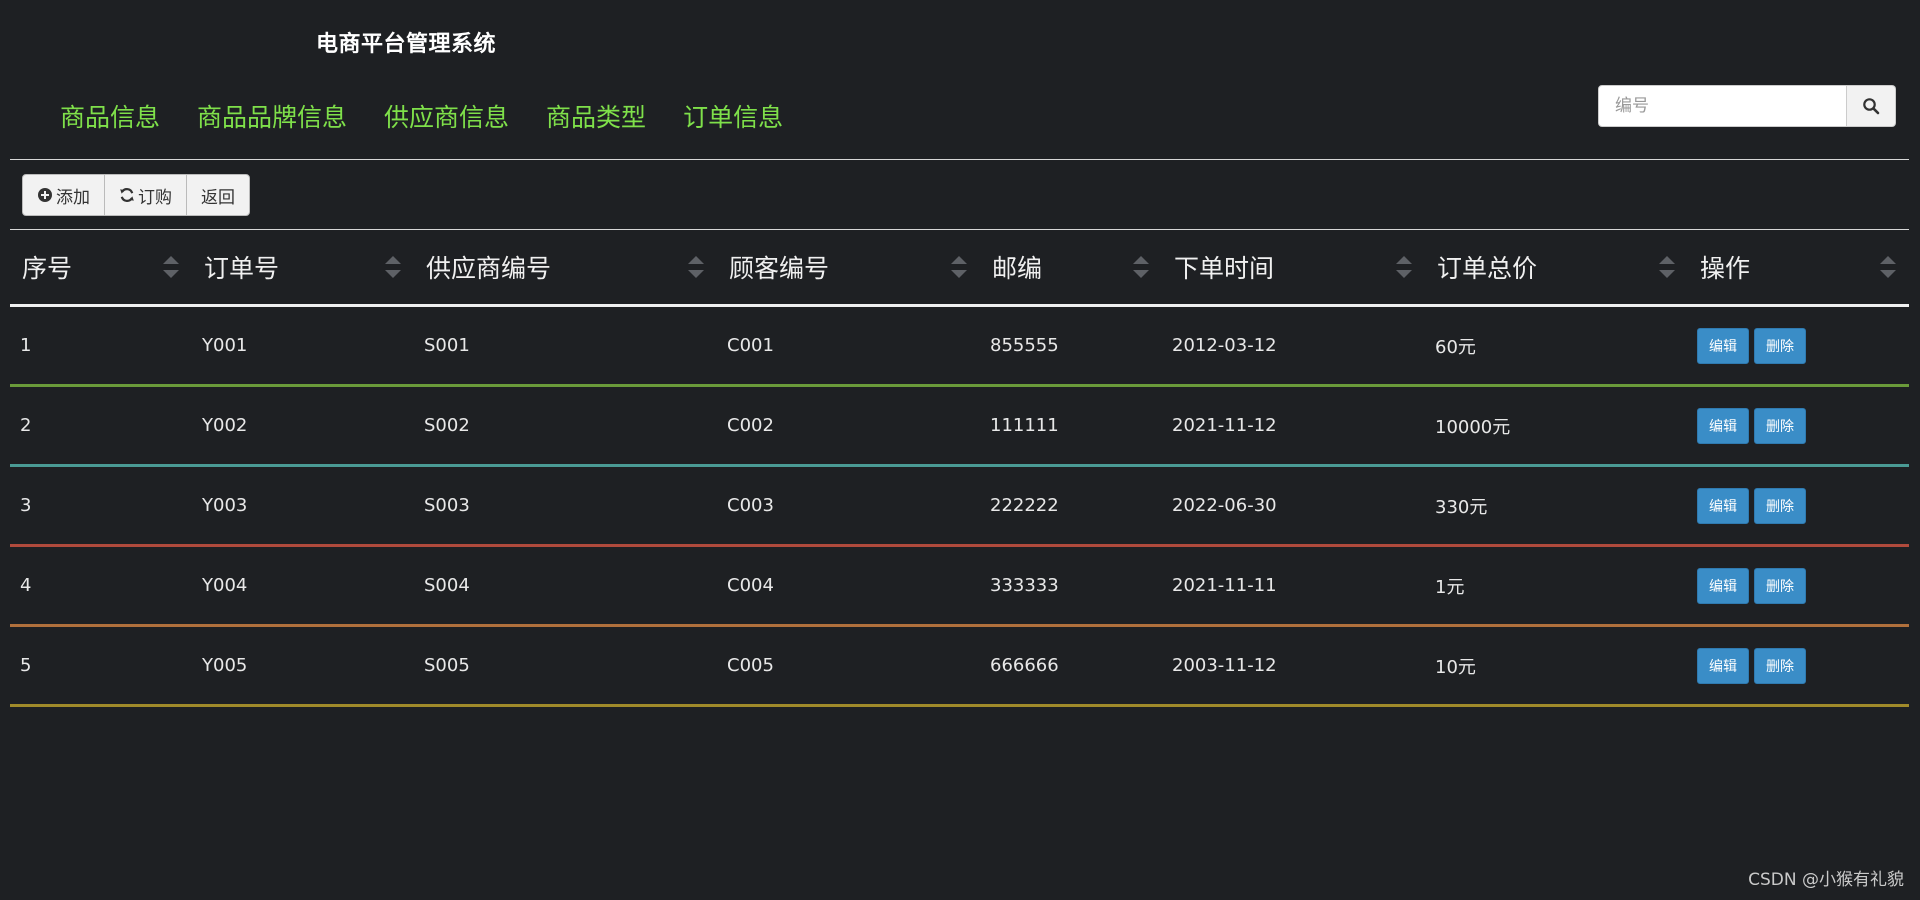  I want to click on search-input, so click(1722, 106).